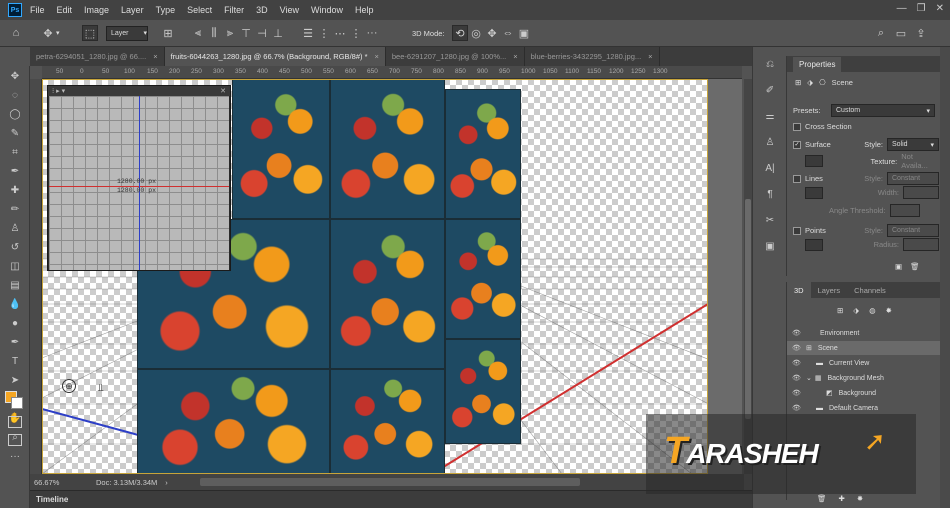 The image size is (950, 508). What do you see at coordinates (15, 285) in the screenshot?
I see `gradient-tool-icon: ▤` at bounding box center [15, 285].